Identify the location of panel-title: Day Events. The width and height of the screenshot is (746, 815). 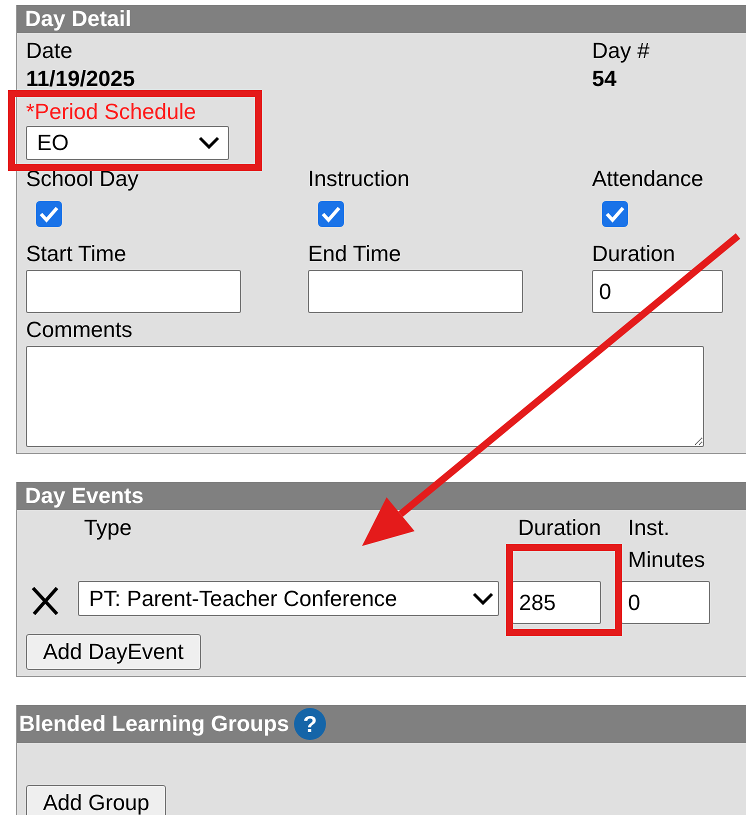
(84, 496).